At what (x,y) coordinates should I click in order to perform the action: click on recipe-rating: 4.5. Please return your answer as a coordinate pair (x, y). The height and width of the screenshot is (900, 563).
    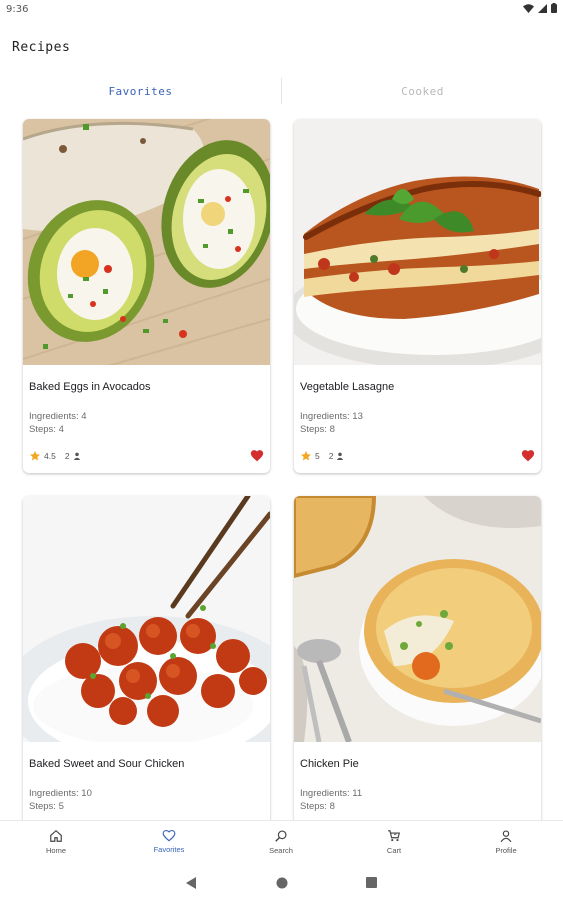
    Looking at the image, I should click on (50, 456).